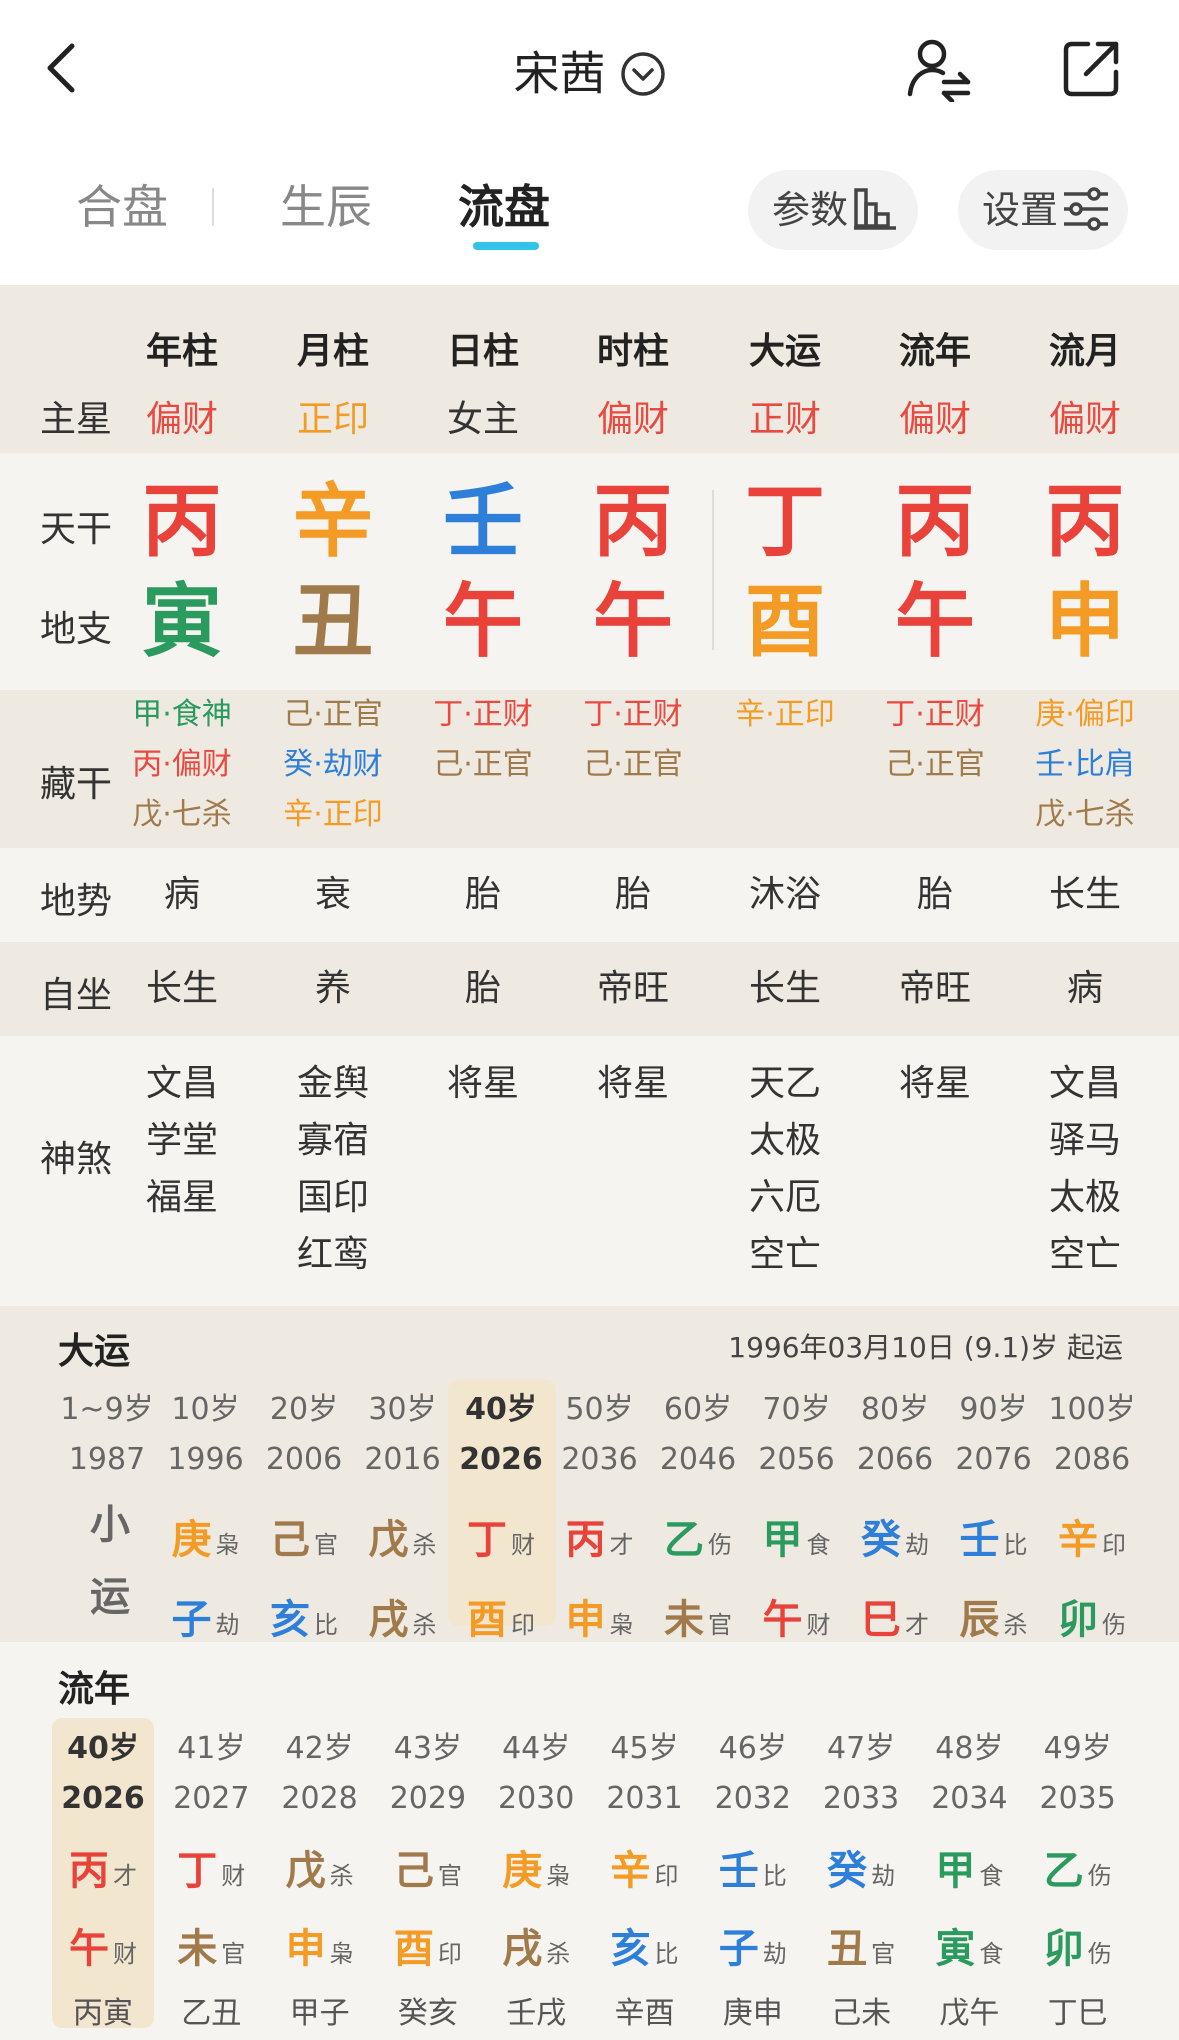  I want to click on tab-shengchen: 生辰, so click(326, 207).